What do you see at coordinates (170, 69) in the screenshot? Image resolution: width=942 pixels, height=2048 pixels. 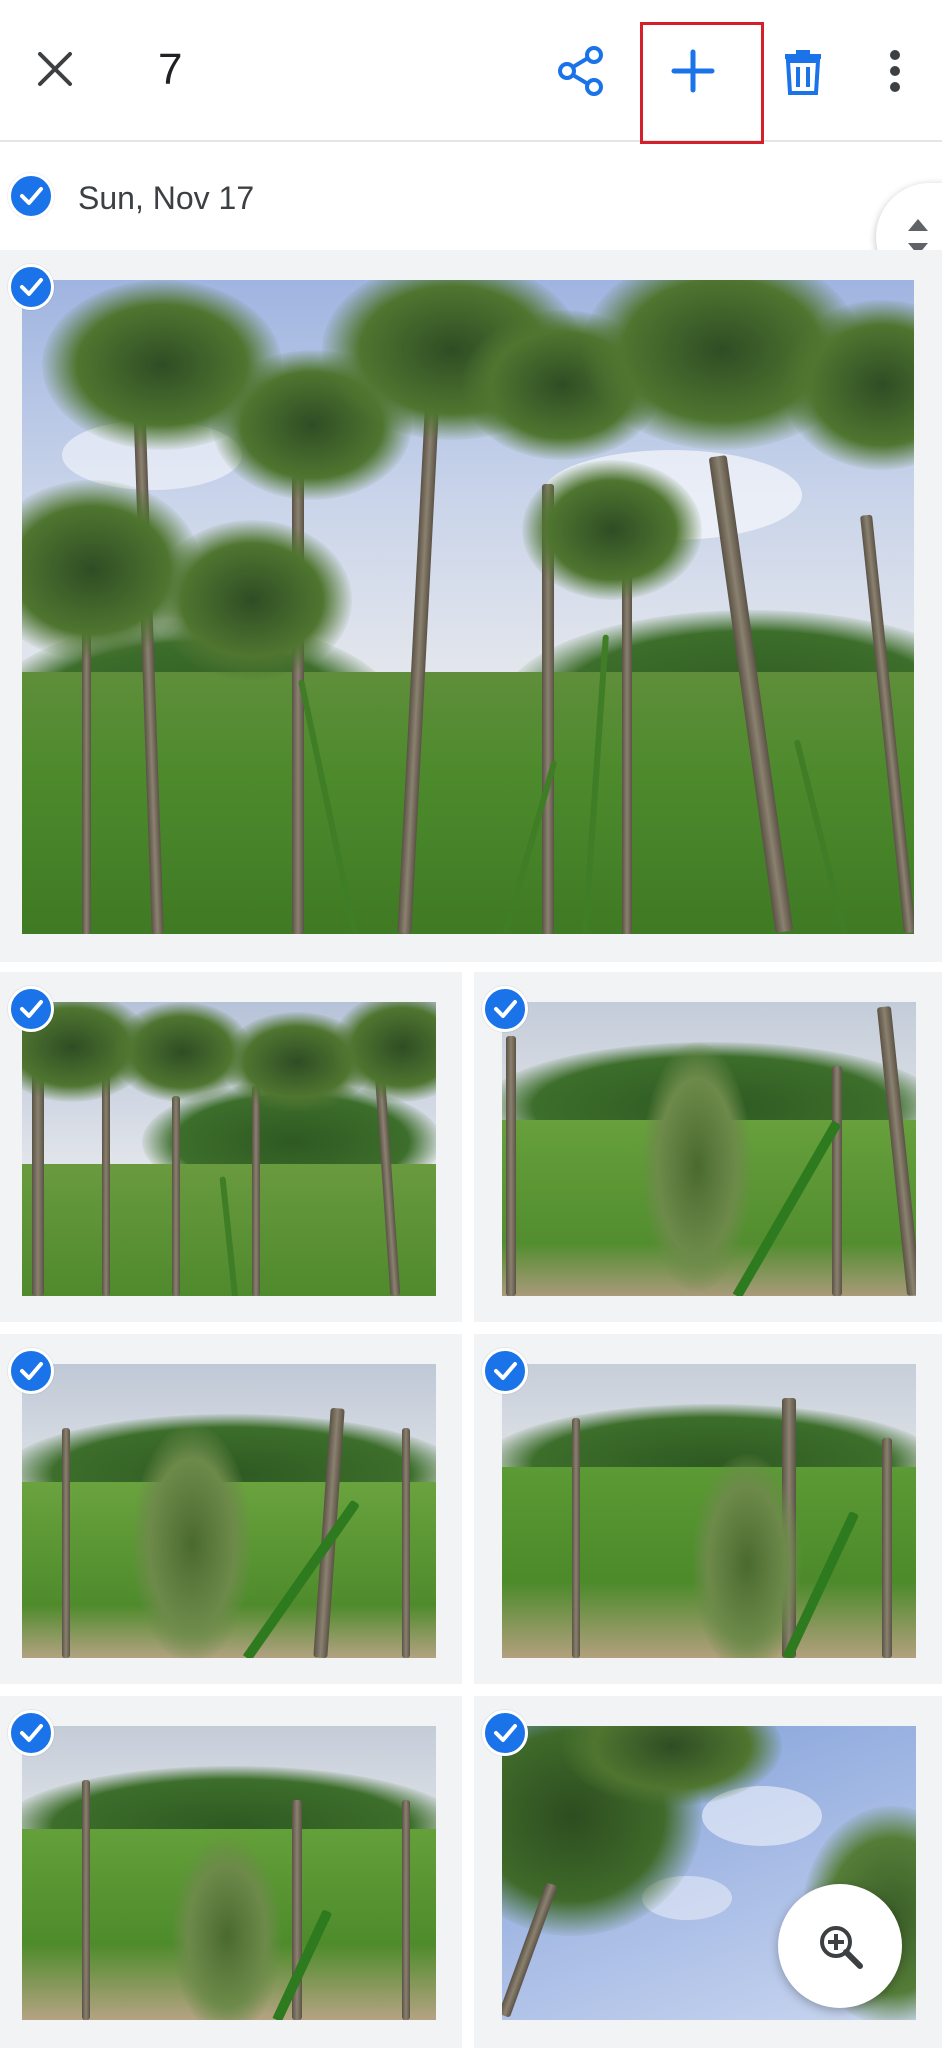 I see `selected-count: 7` at bounding box center [170, 69].